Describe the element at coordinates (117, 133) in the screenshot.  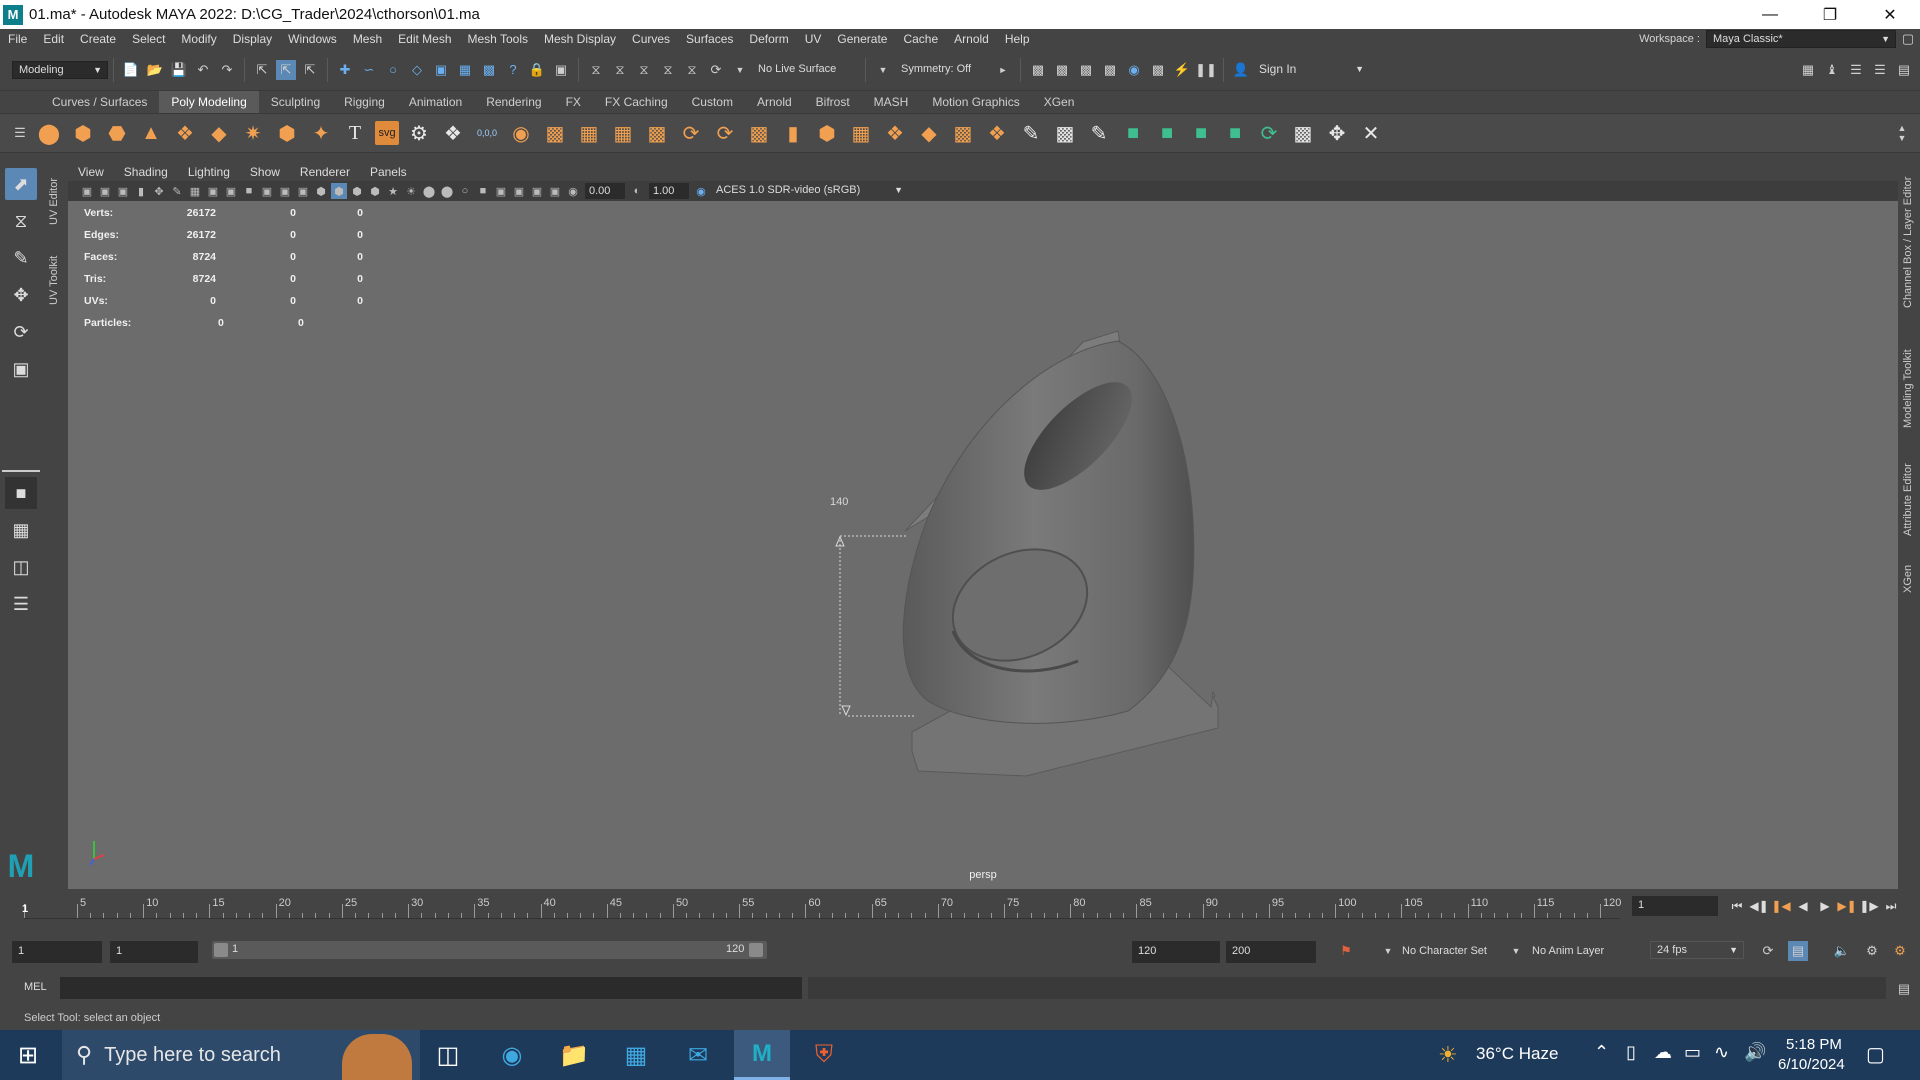
I see `poly-cylinder-icon: ⬣` at that location.